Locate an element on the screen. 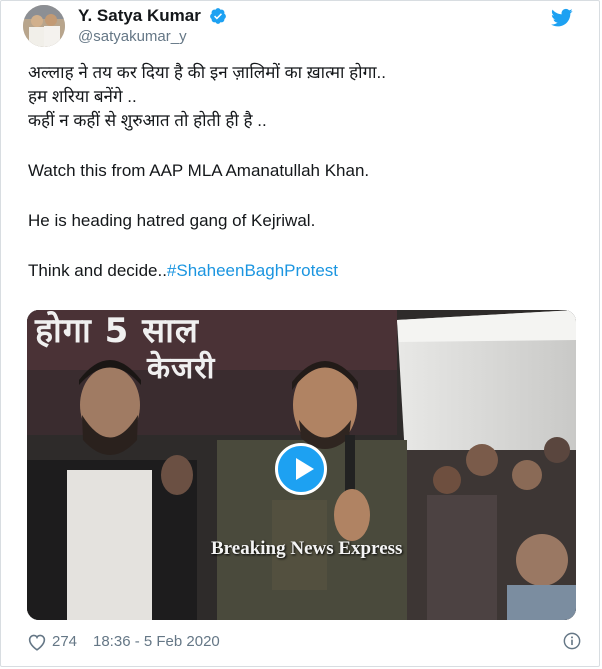  avatar is located at coordinates (44, 26).